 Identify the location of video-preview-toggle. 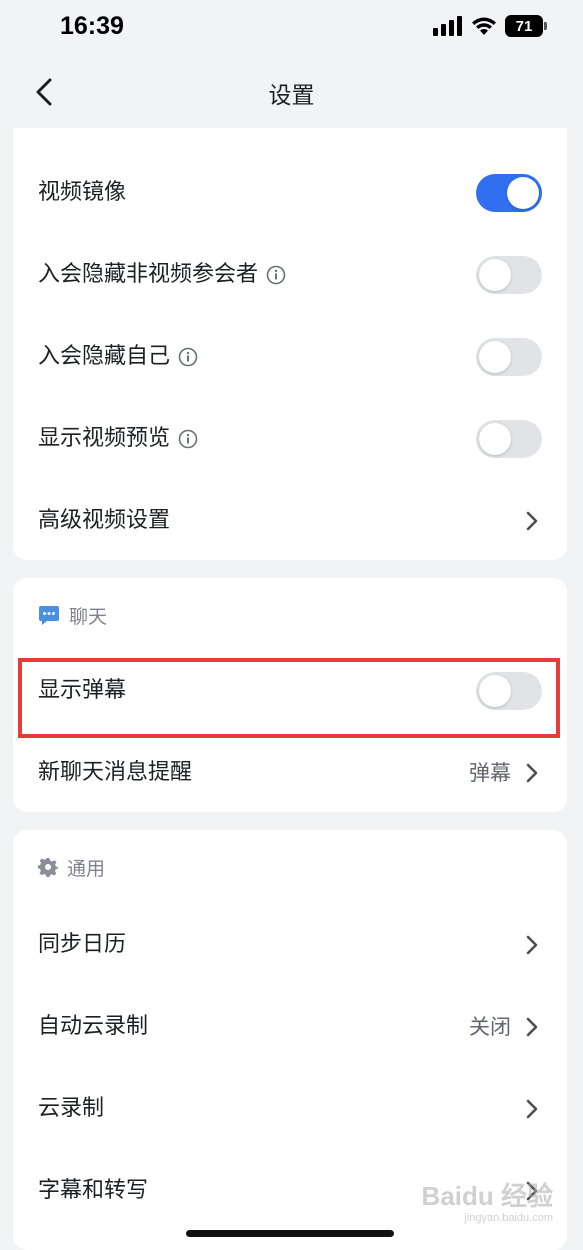
(509, 439).